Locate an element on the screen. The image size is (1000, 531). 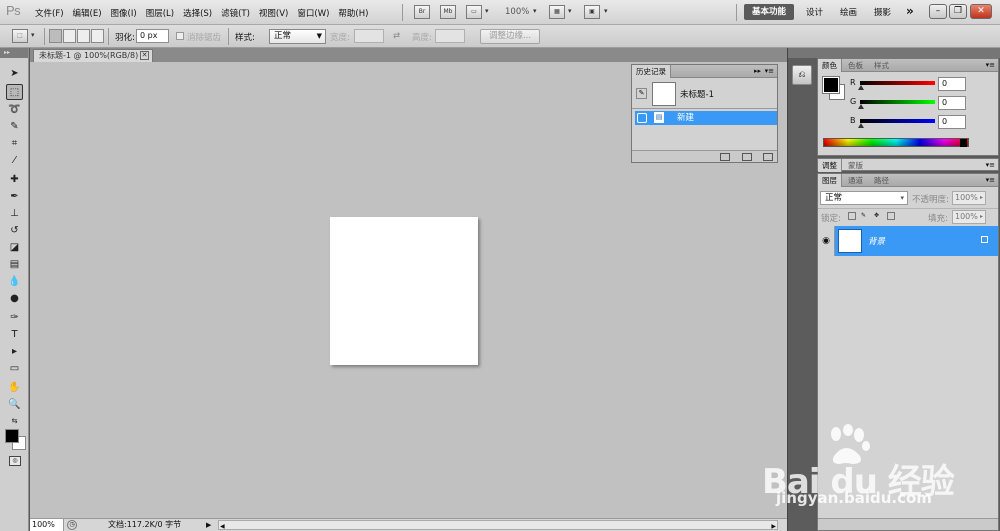
style-select: 正常 ▼ is located at coordinates (297, 36).